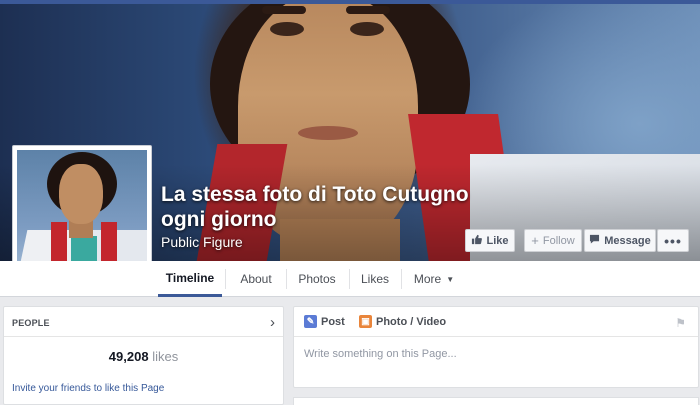 Image resolution: width=700 pixels, height=405 pixels. What do you see at coordinates (496, 322) in the screenshot?
I see `composer-tabs: ✎ Post ▣ Photo / Video ⚑` at bounding box center [496, 322].